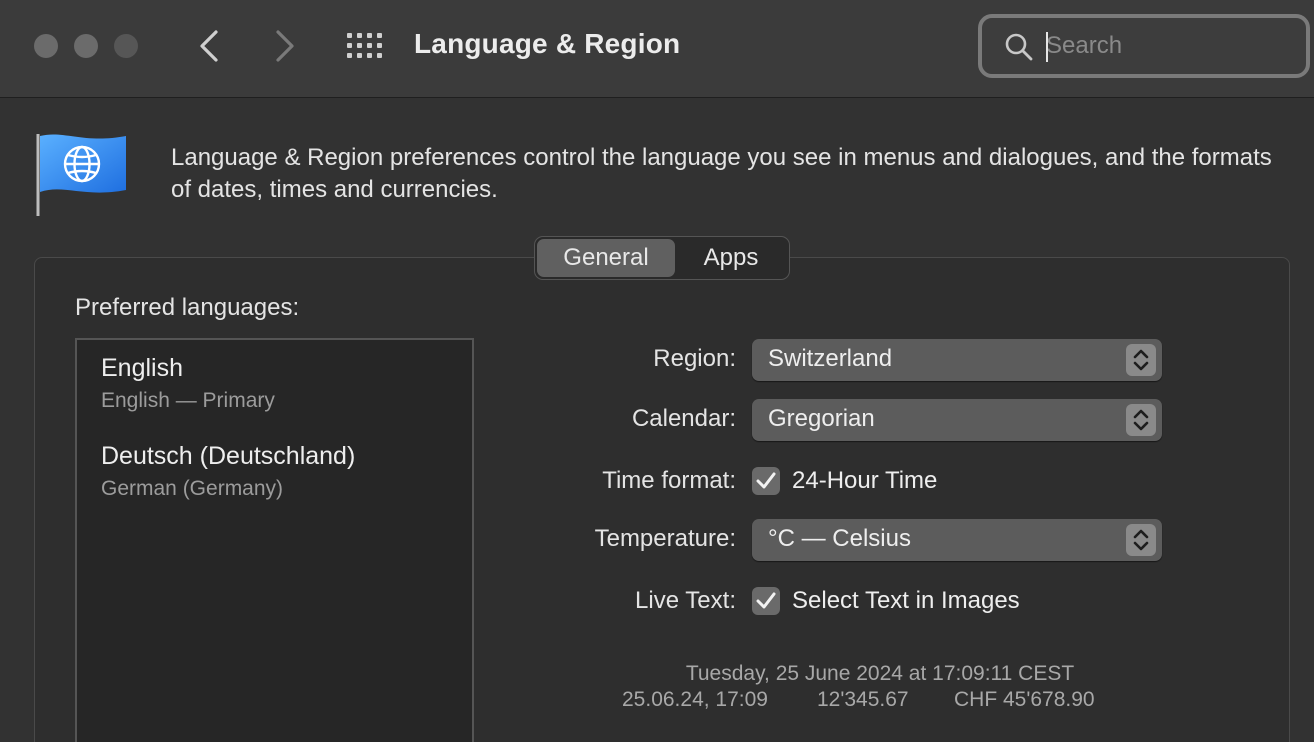 Image resolution: width=1314 pixels, height=742 pixels. What do you see at coordinates (188, 400) in the screenshot?
I see `language-subtitle: English — Primary` at bounding box center [188, 400].